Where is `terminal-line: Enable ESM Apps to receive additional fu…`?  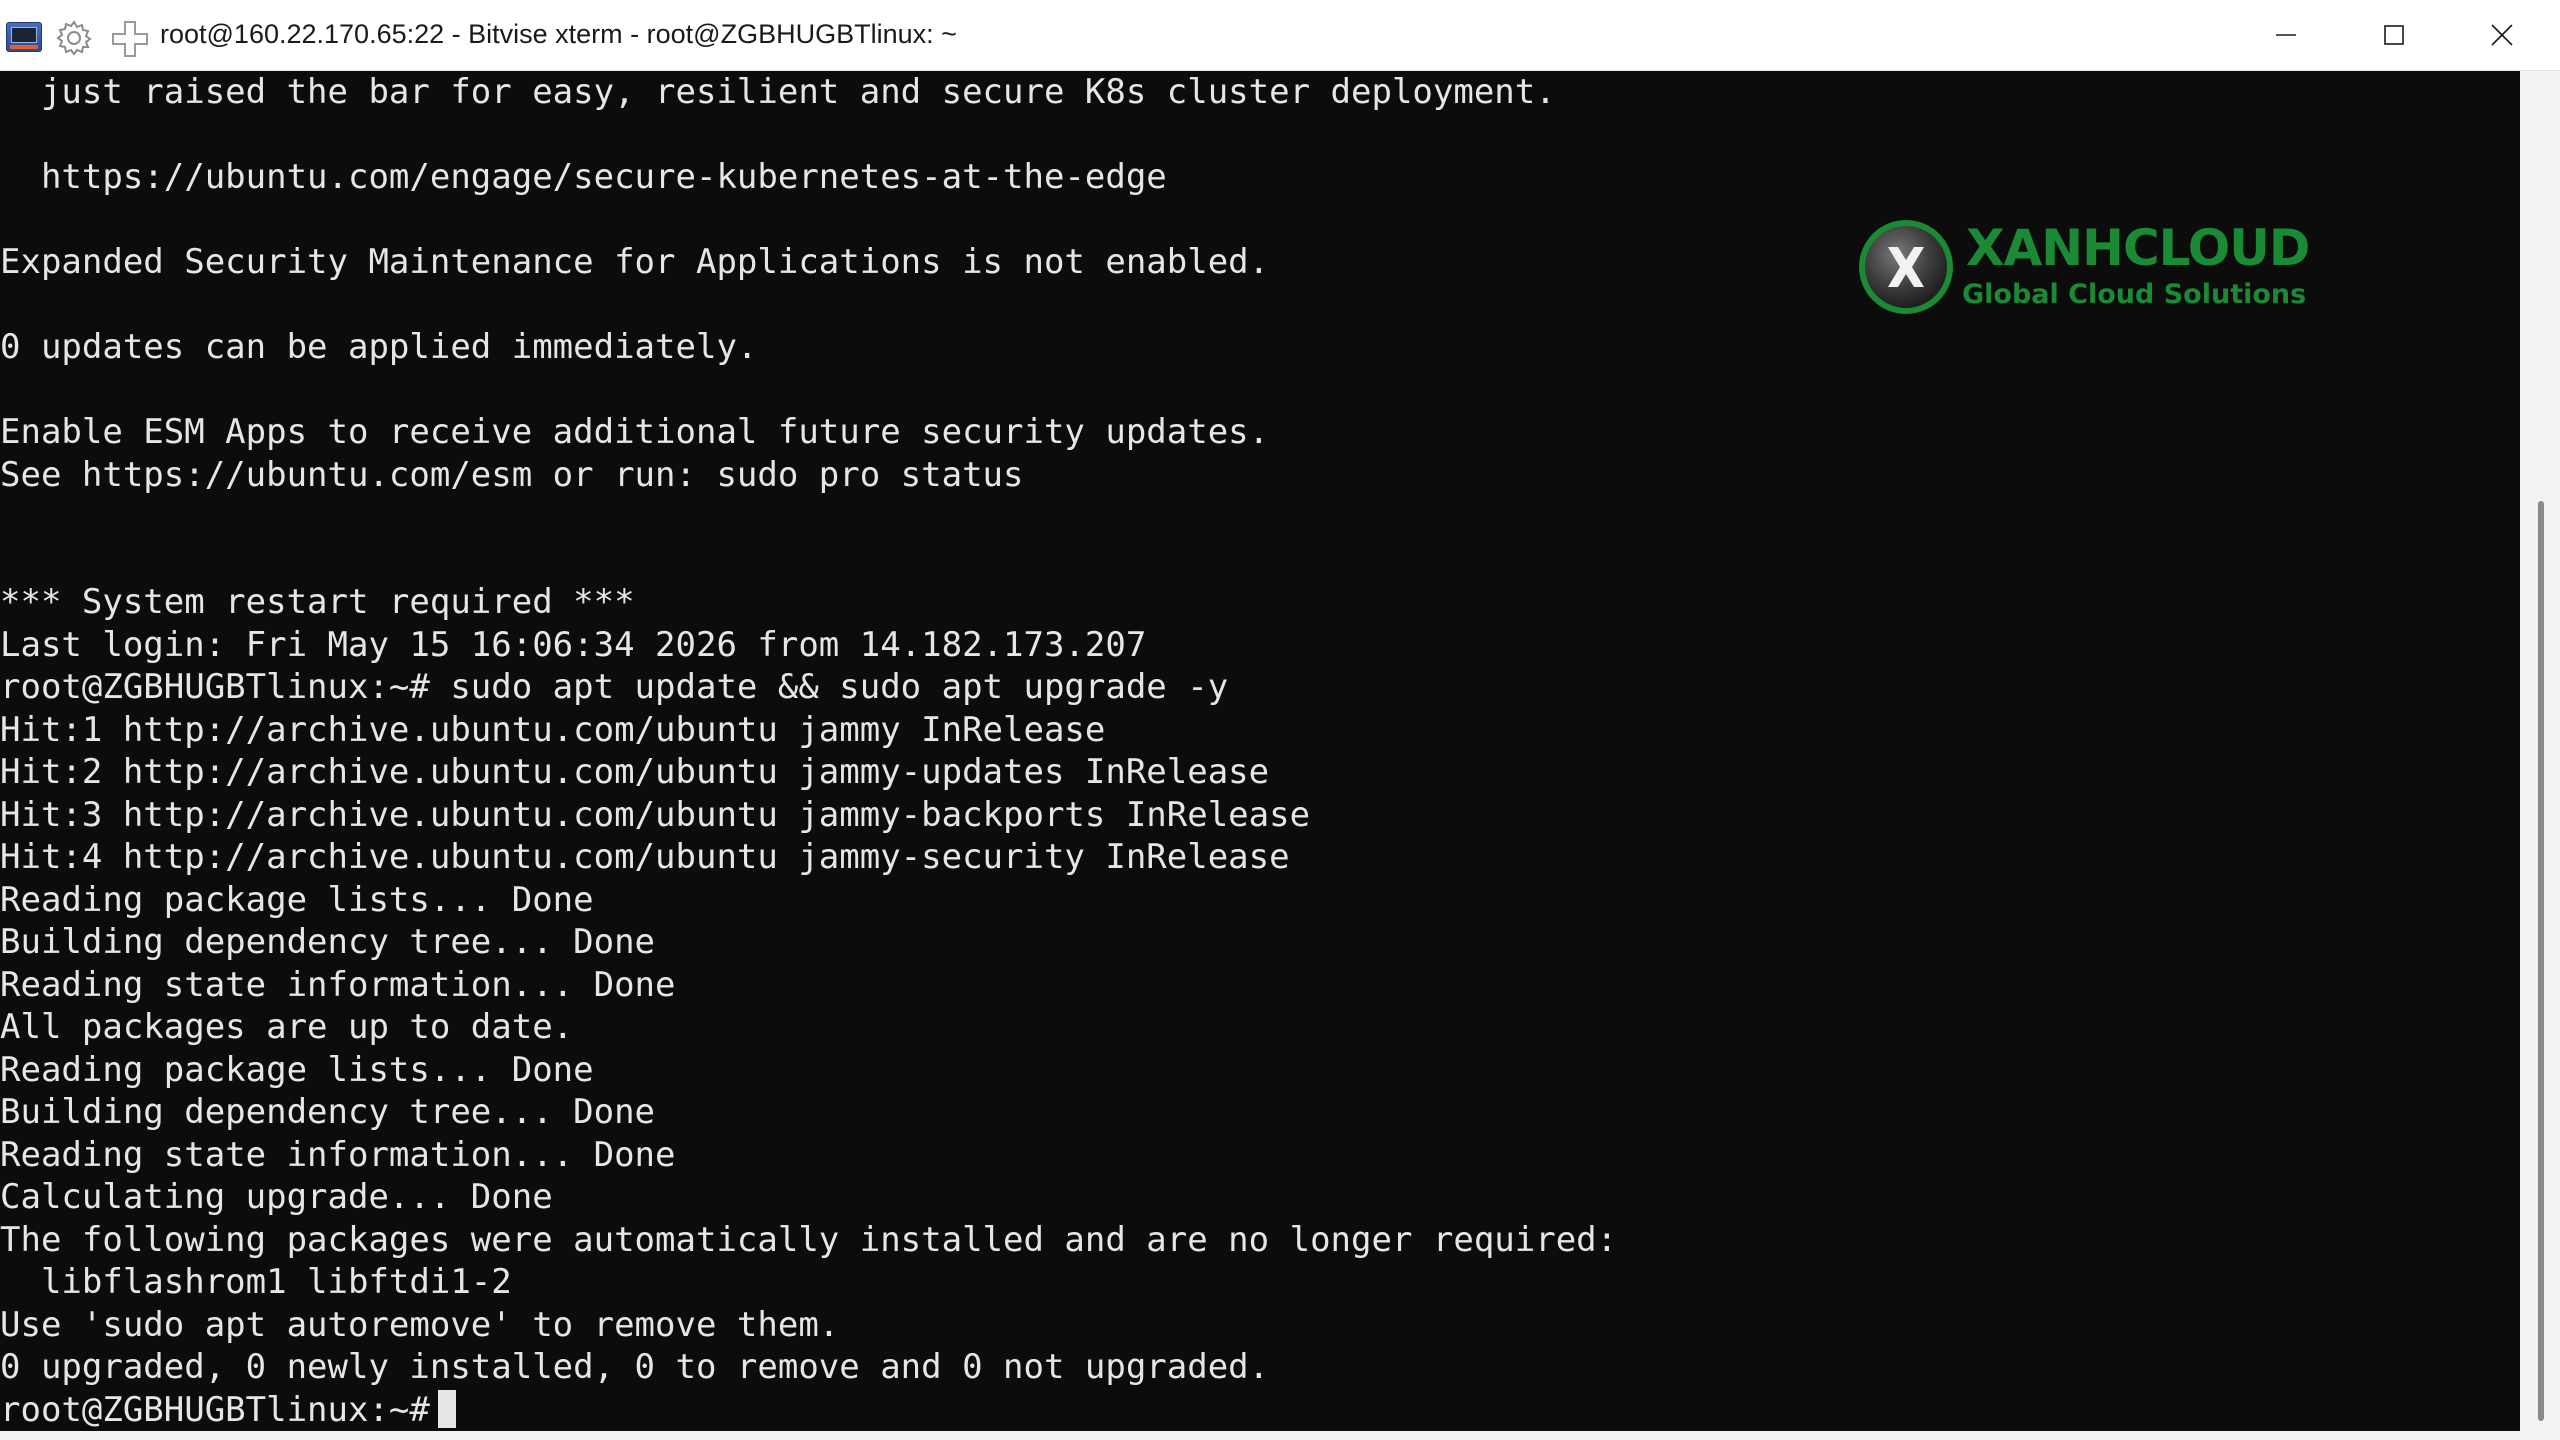
terminal-line: Enable ESM Apps to receive additional fu… is located at coordinates (635, 432).